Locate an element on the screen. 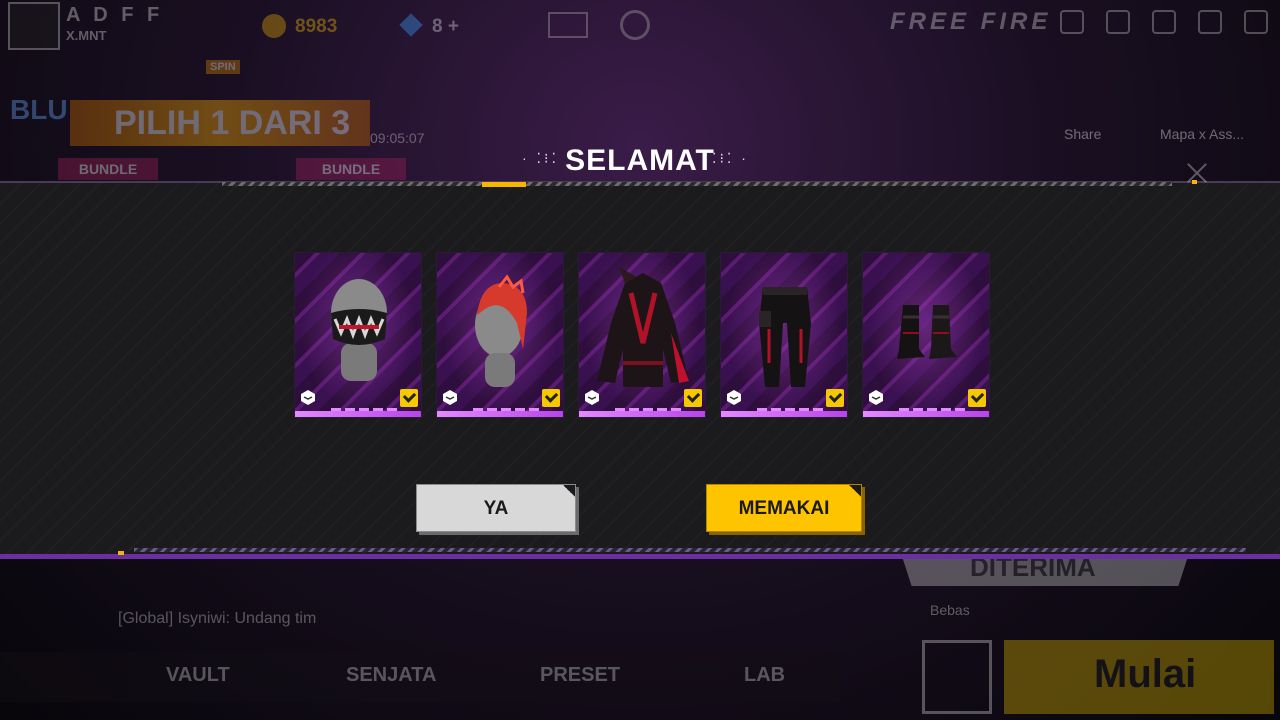 Image resolution: width=1280 pixels, height=720 pixels. reward-item-list is located at coordinates (642, 335).